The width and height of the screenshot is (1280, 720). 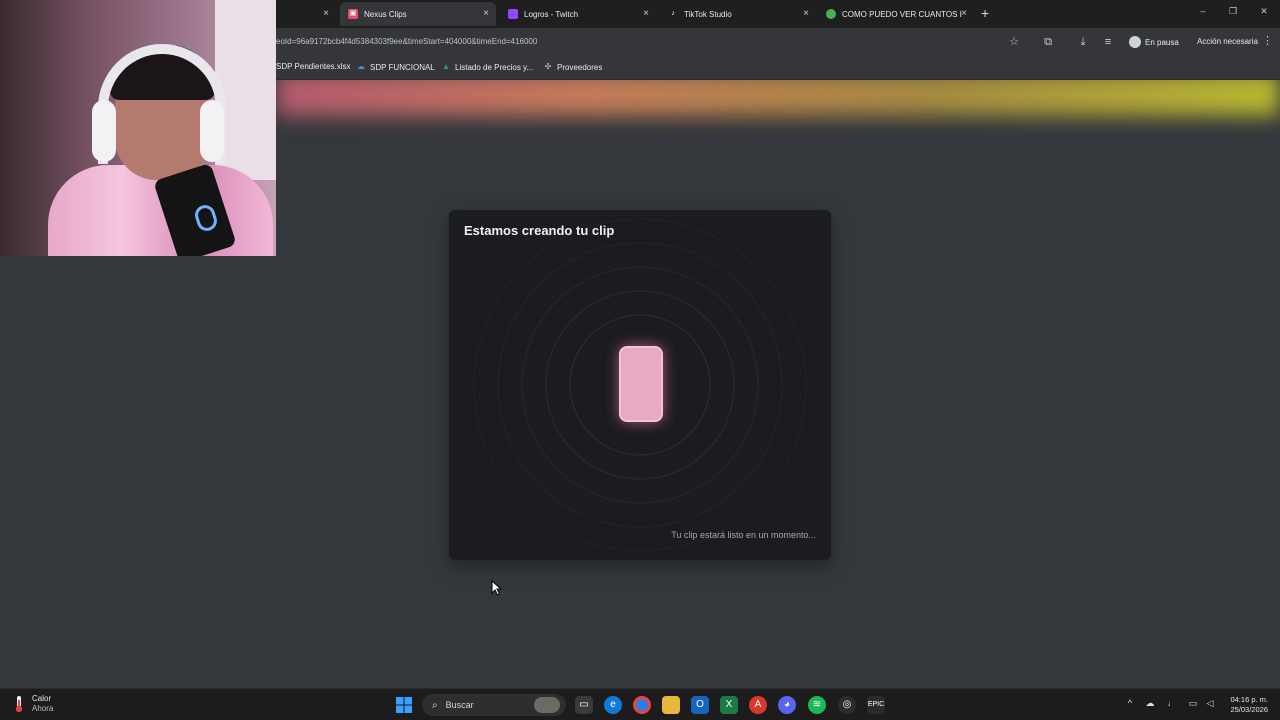 I want to click on star-icon: ☆, so click(x=1014, y=42).